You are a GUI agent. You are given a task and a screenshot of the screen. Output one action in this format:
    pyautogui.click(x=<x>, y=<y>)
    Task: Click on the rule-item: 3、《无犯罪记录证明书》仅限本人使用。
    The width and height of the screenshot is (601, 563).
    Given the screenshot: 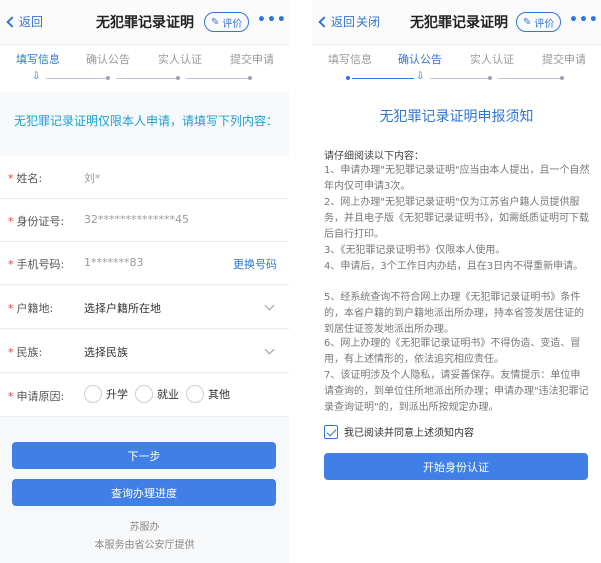 What is the action you would take?
    pyautogui.click(x=415, y=250)
    